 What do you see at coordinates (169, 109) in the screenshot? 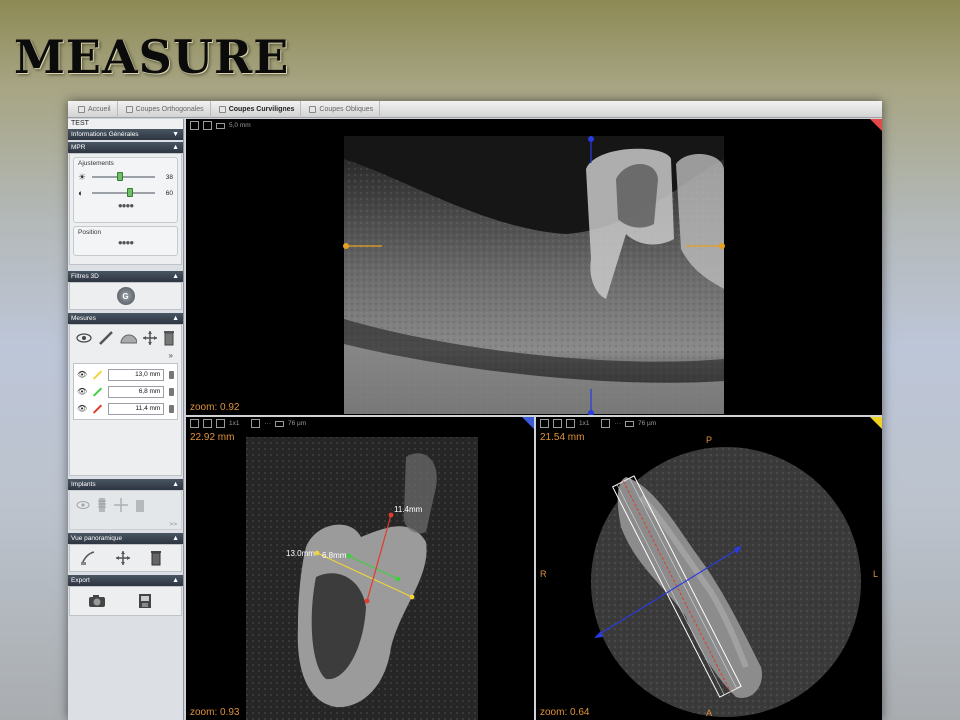
I see `tab-label: Coupes Orthogonales` at bounding box center [169, 109].